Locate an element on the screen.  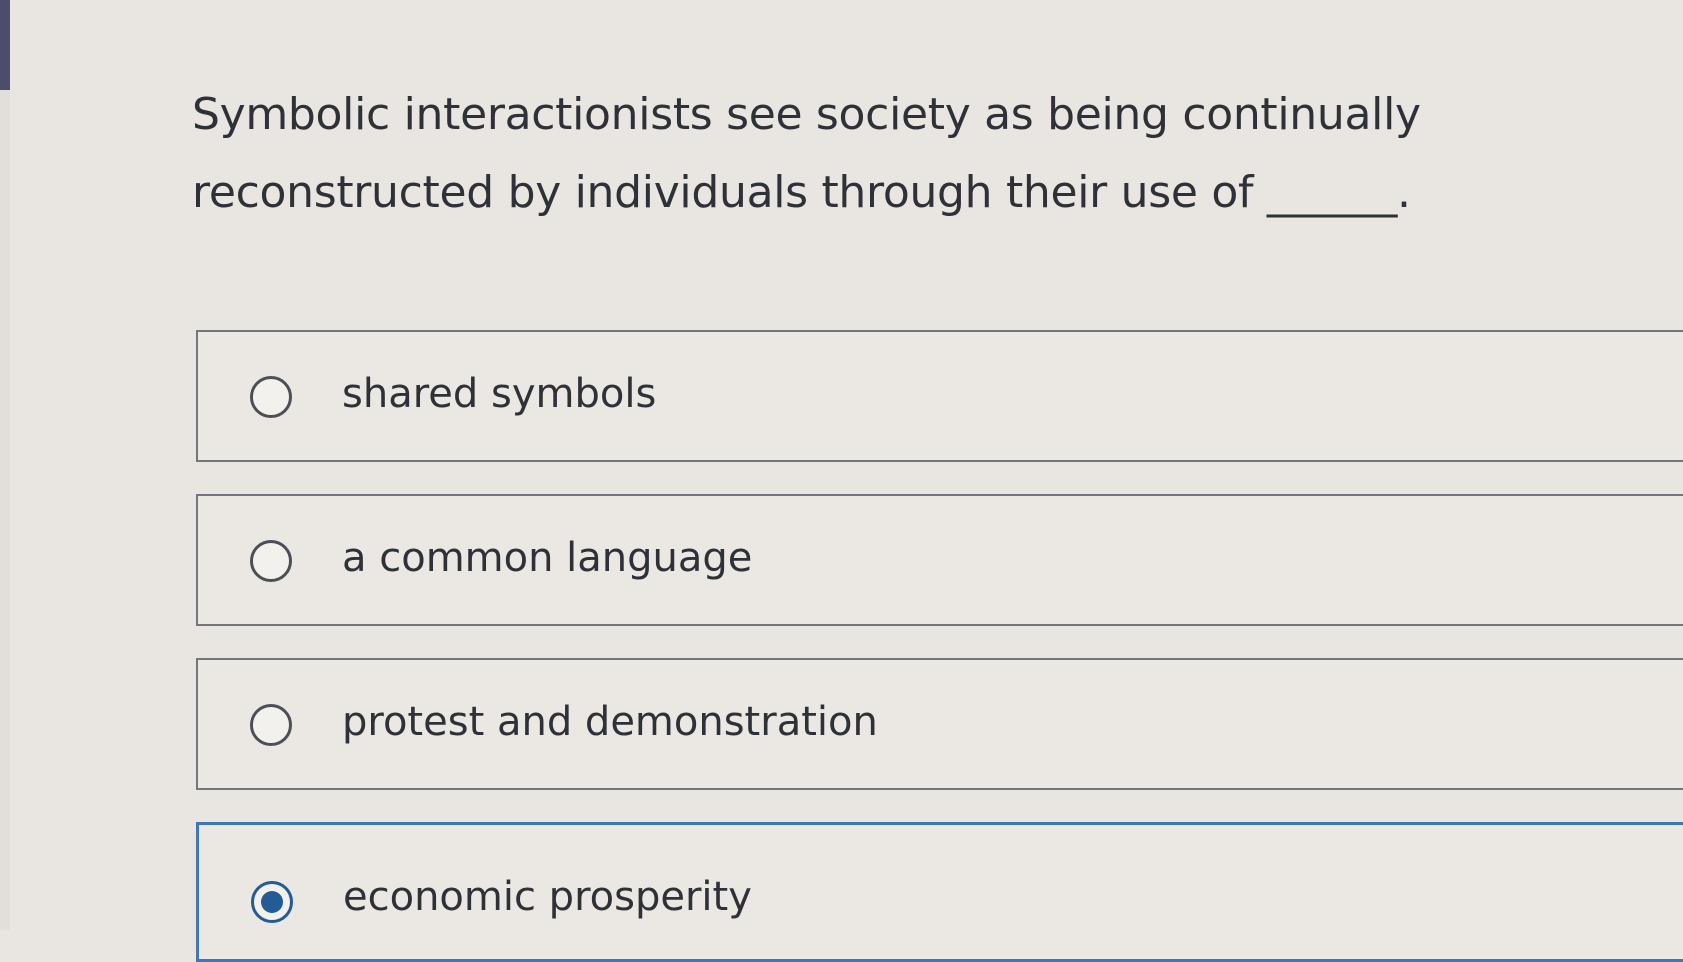
window-left-edge is located at coordinates (5, 465).